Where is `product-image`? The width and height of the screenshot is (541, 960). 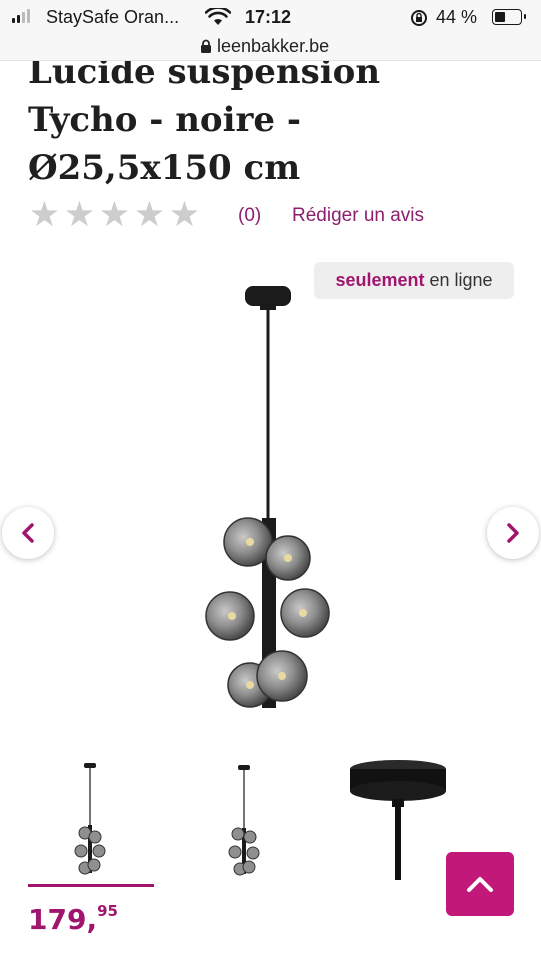
product-image is located at coordinates (275, 500).